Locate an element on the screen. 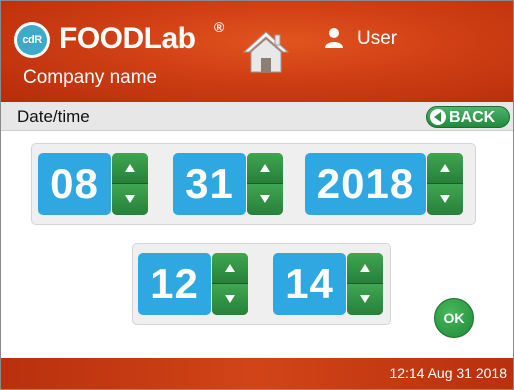 The image size is (514, 390). minute-increment-button is located at coordinates (365, 268).